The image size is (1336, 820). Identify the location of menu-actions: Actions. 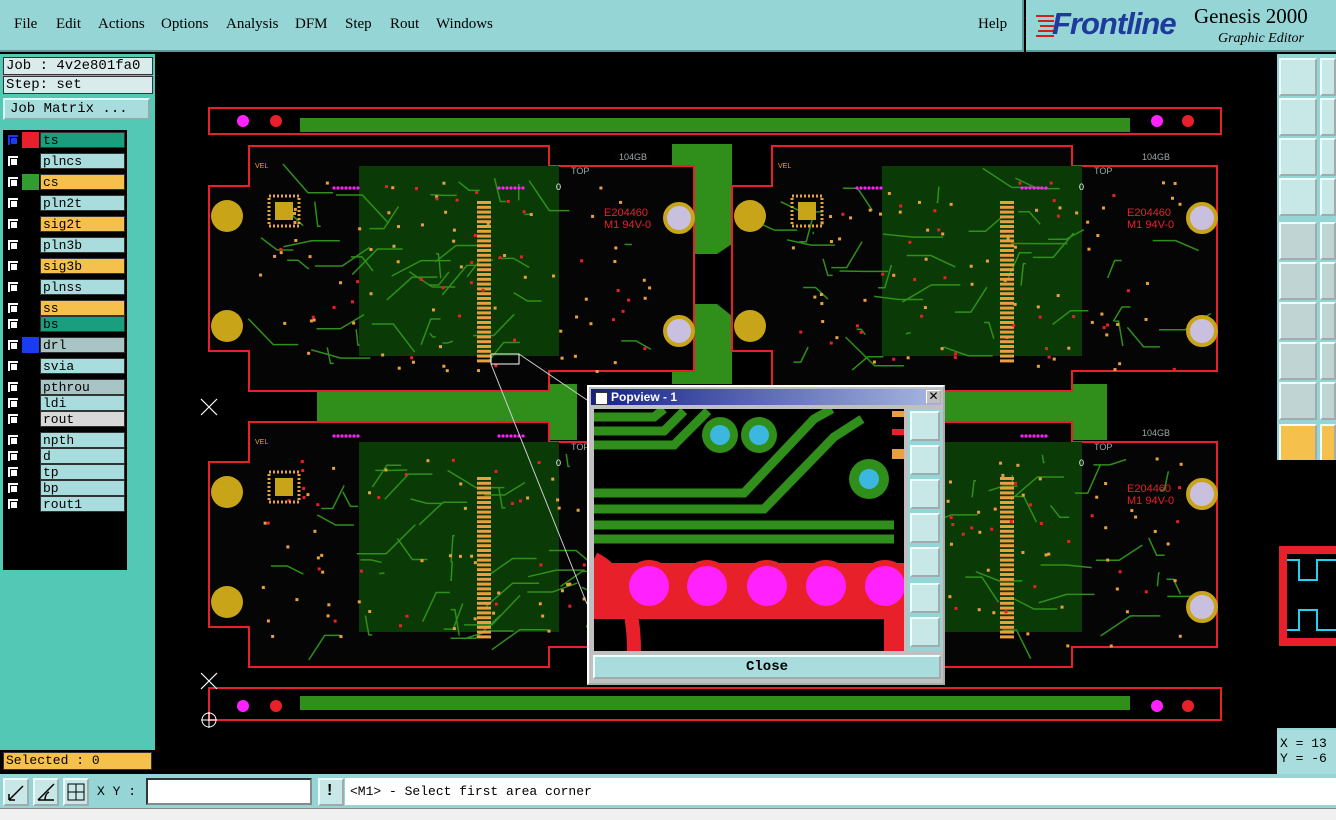
(121, 24).